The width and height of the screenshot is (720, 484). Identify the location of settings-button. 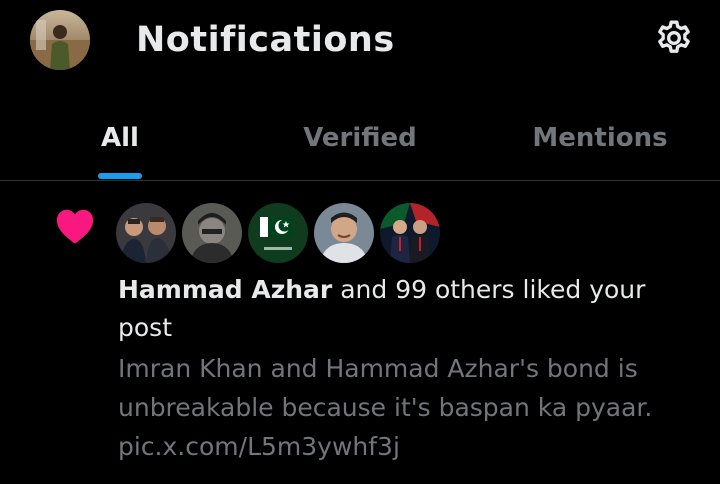
(674, 38).